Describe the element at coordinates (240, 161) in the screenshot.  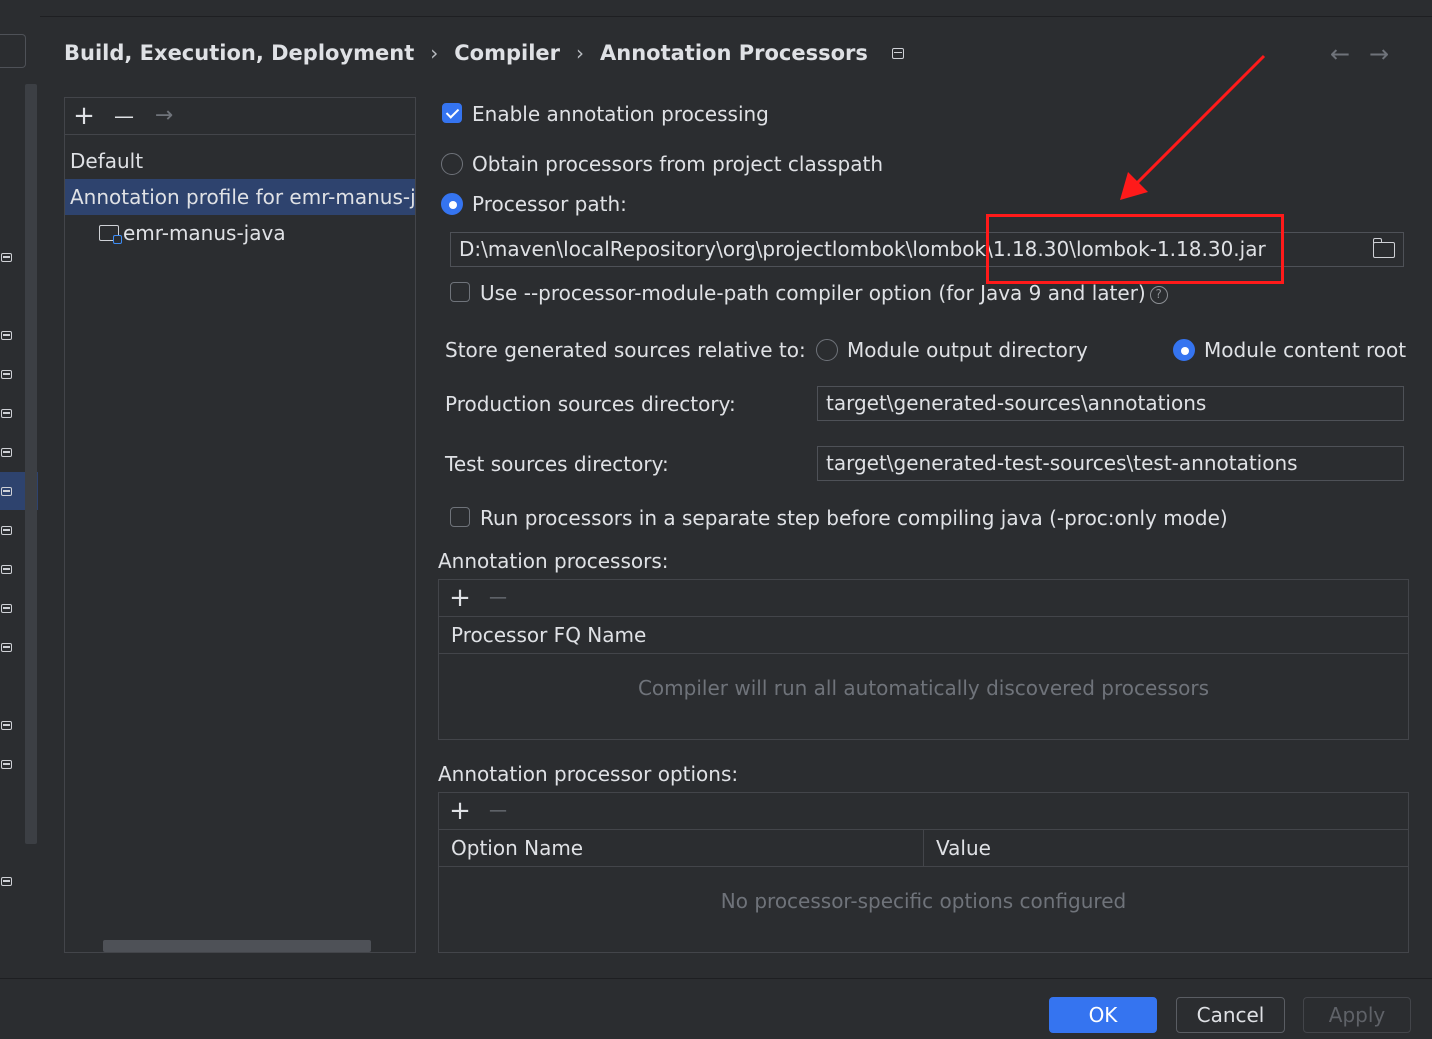
I see `profile-default: Default` at that location.